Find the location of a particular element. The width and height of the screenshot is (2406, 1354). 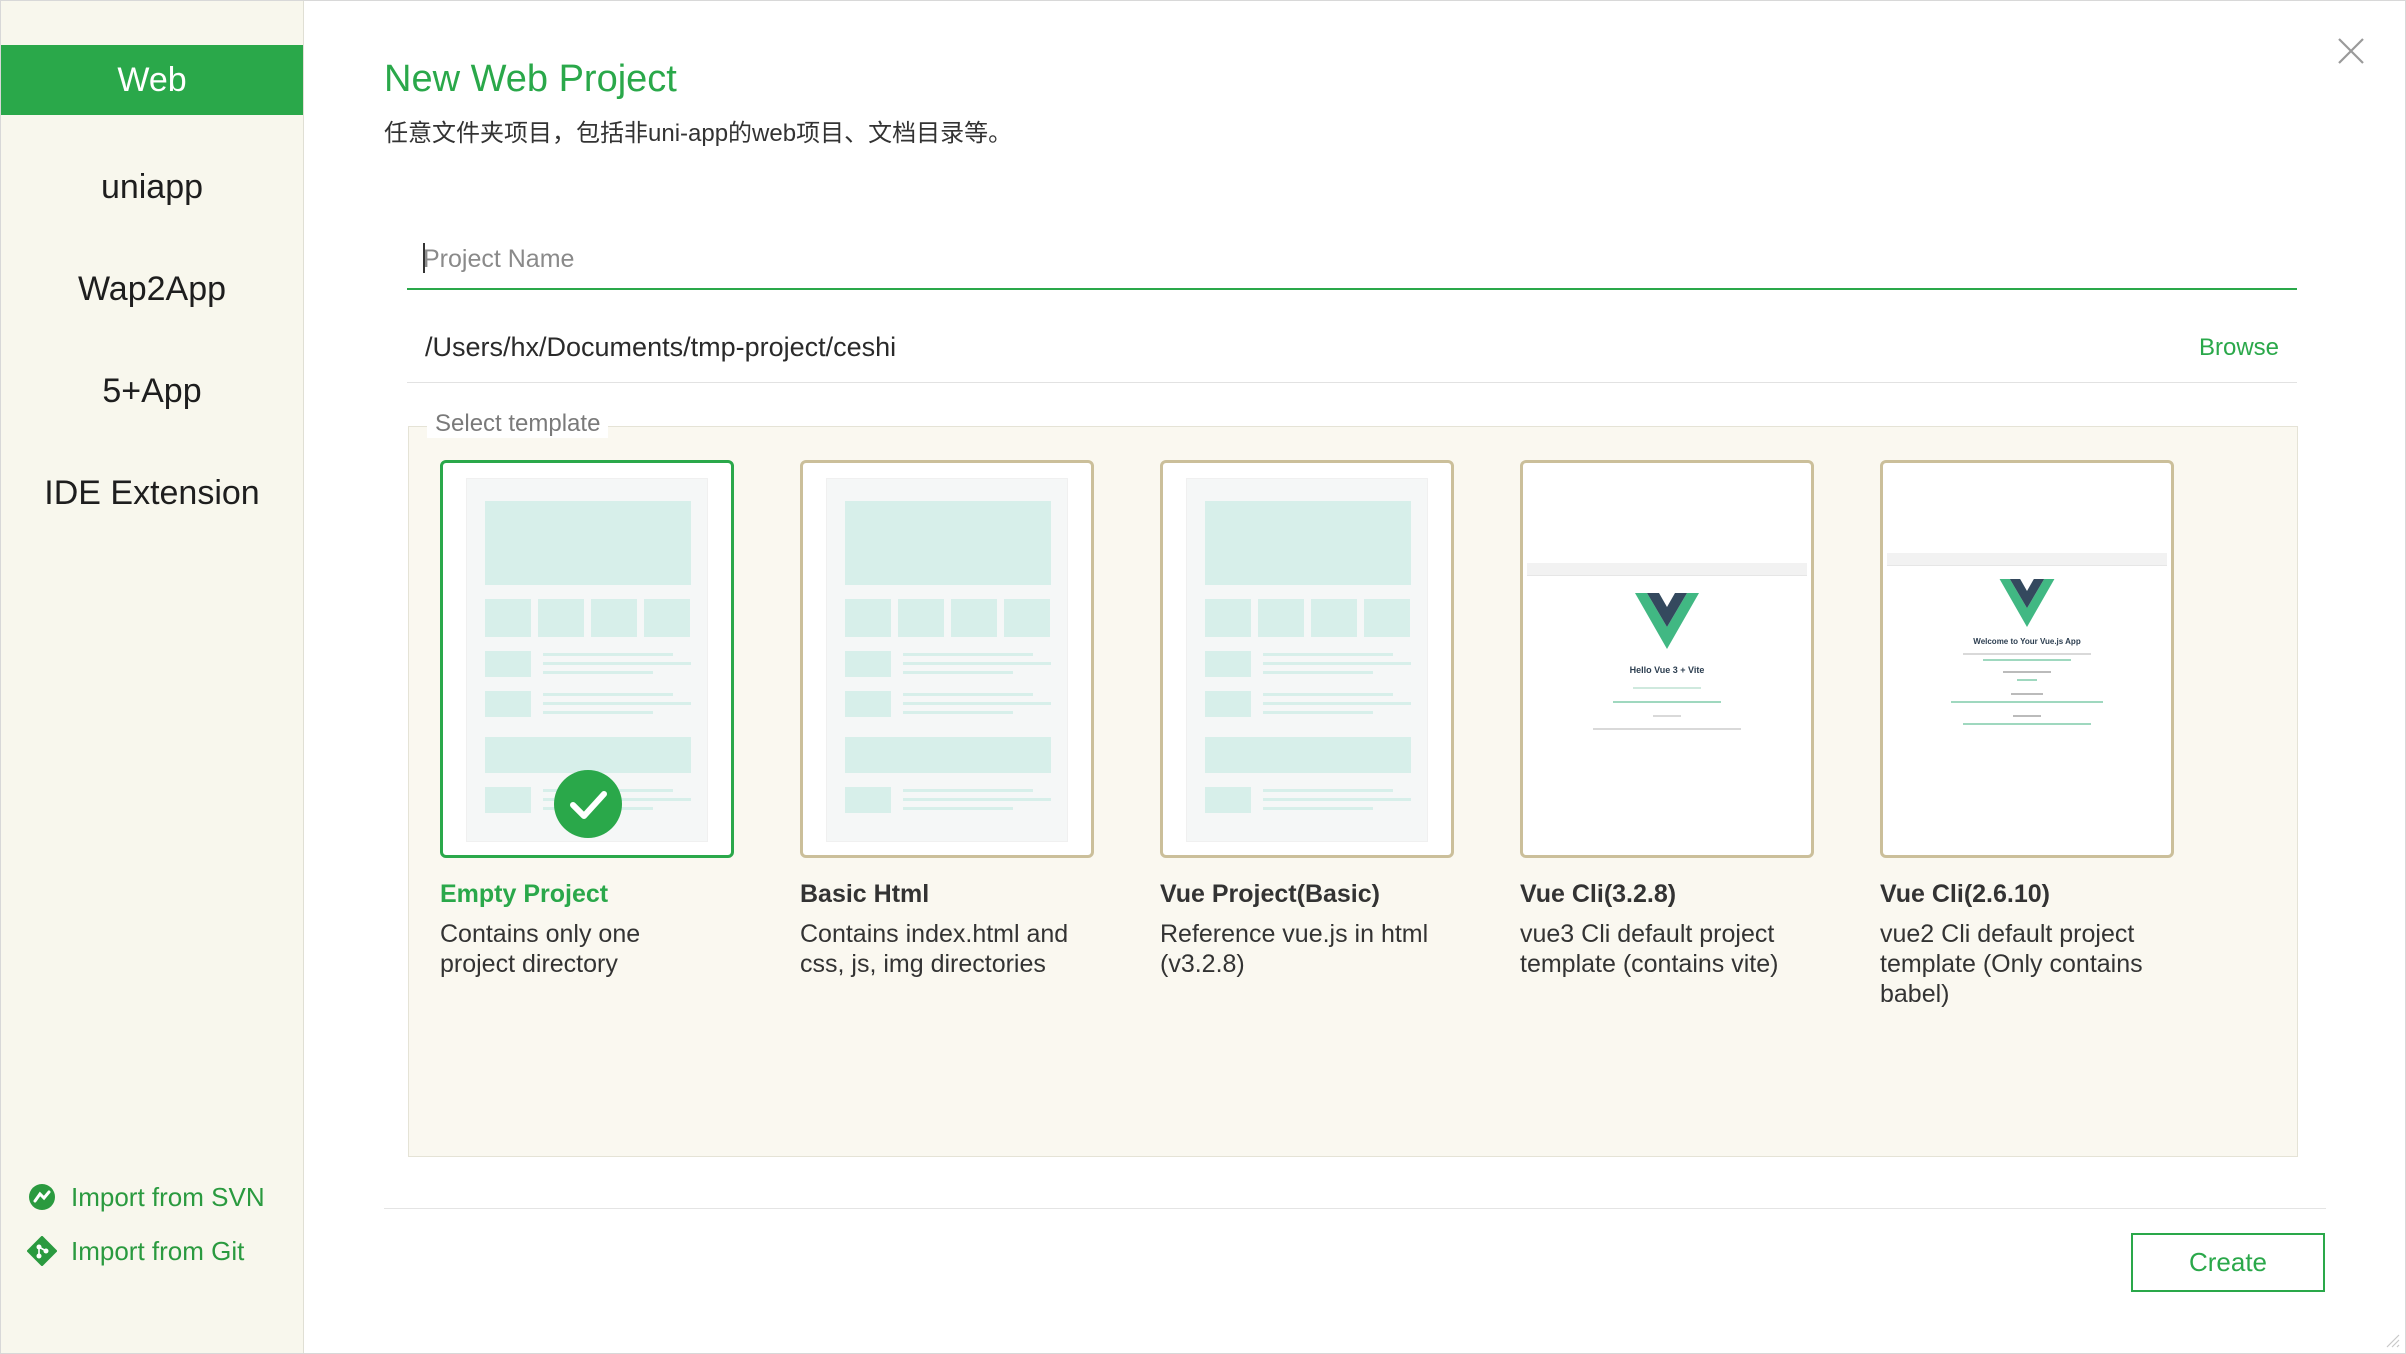

footer-divider is located at coordinates (1355, 1208).